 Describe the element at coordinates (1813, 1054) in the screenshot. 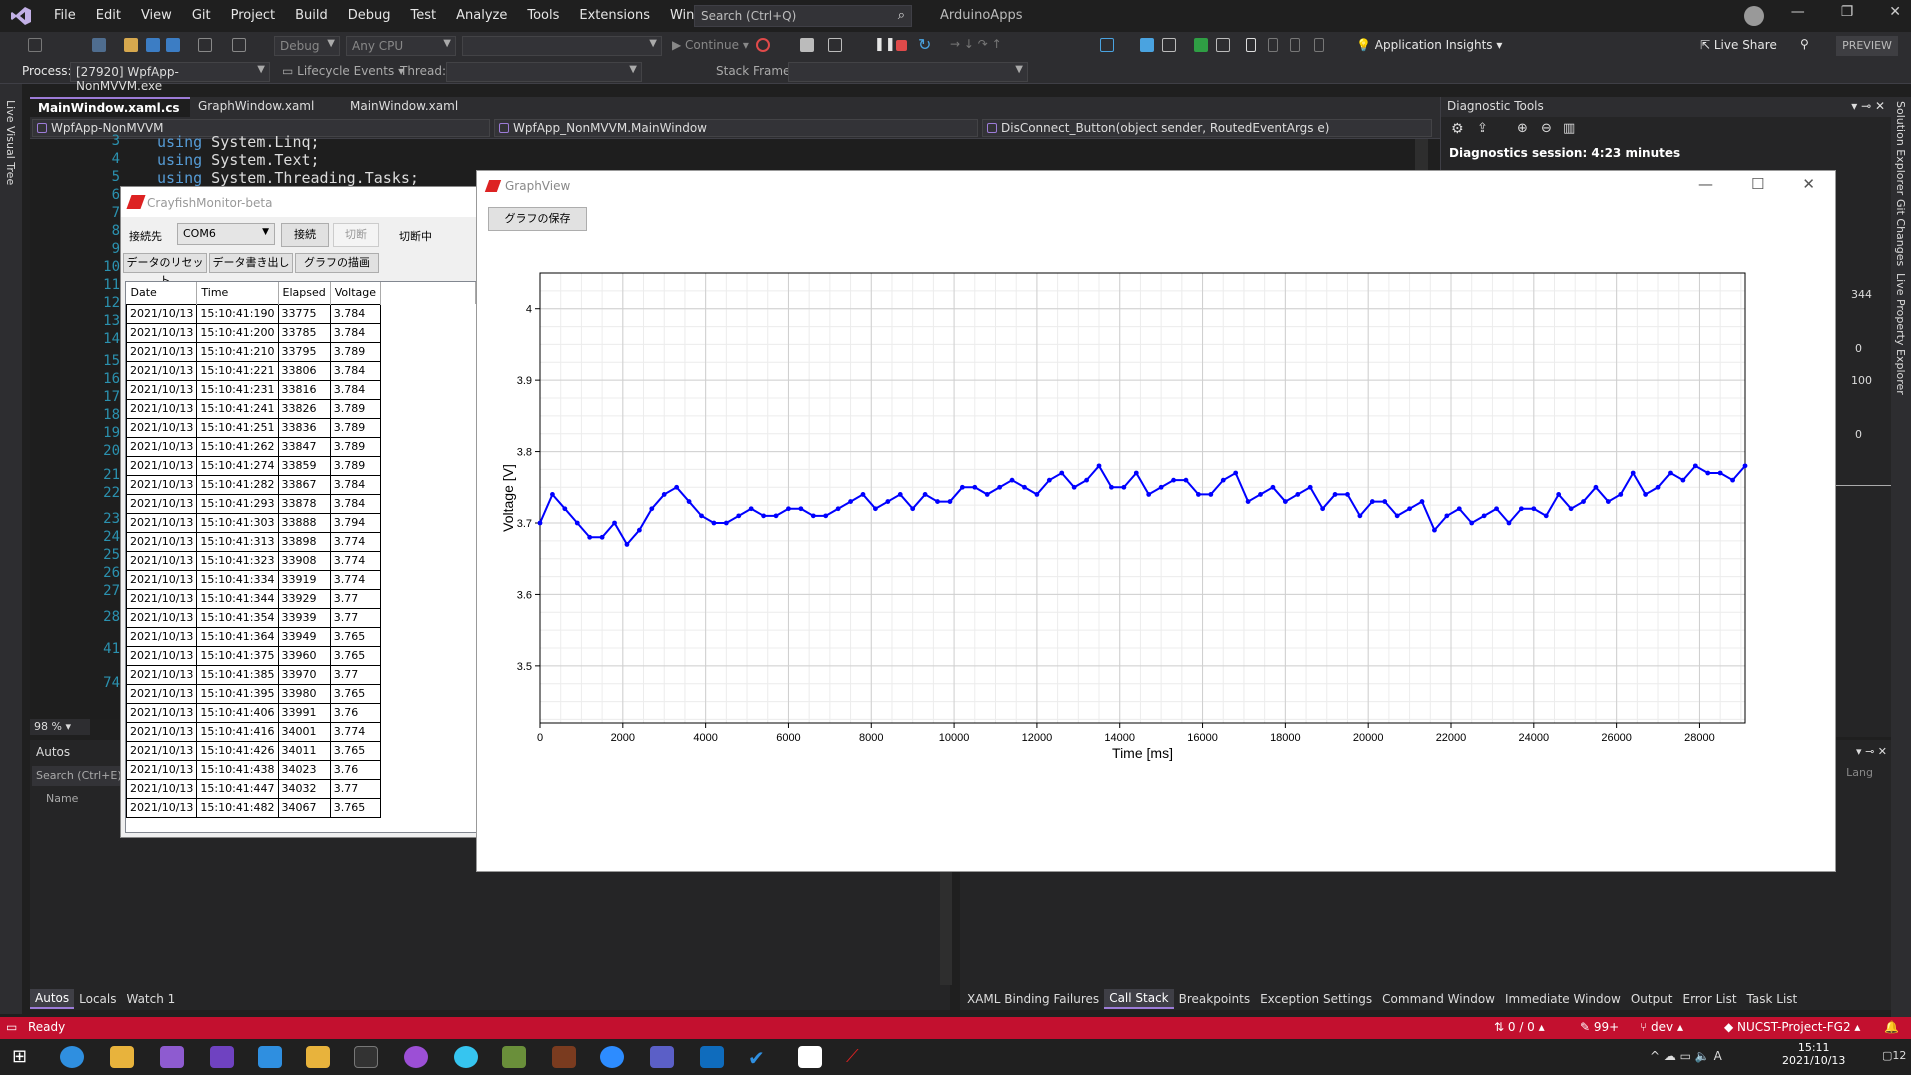

I see `clock: 15:11 2021/10/13` at that location.